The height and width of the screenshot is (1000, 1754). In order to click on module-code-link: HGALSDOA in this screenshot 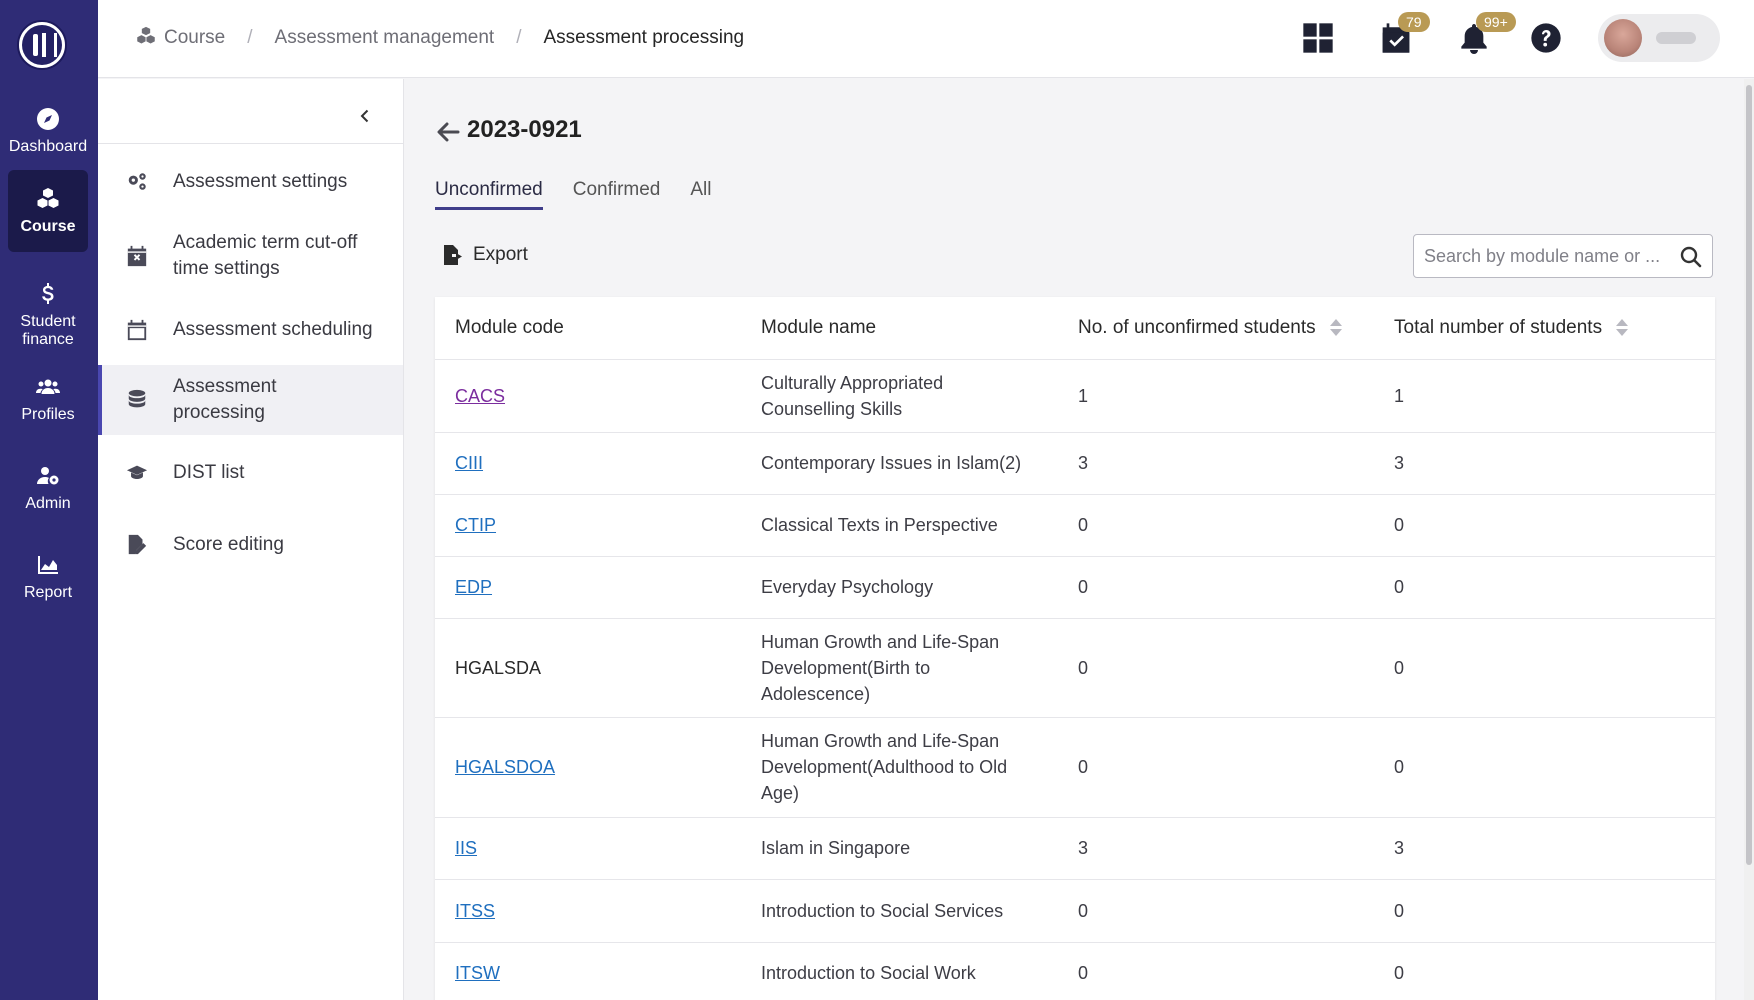, I will do `click(505, 767)`.